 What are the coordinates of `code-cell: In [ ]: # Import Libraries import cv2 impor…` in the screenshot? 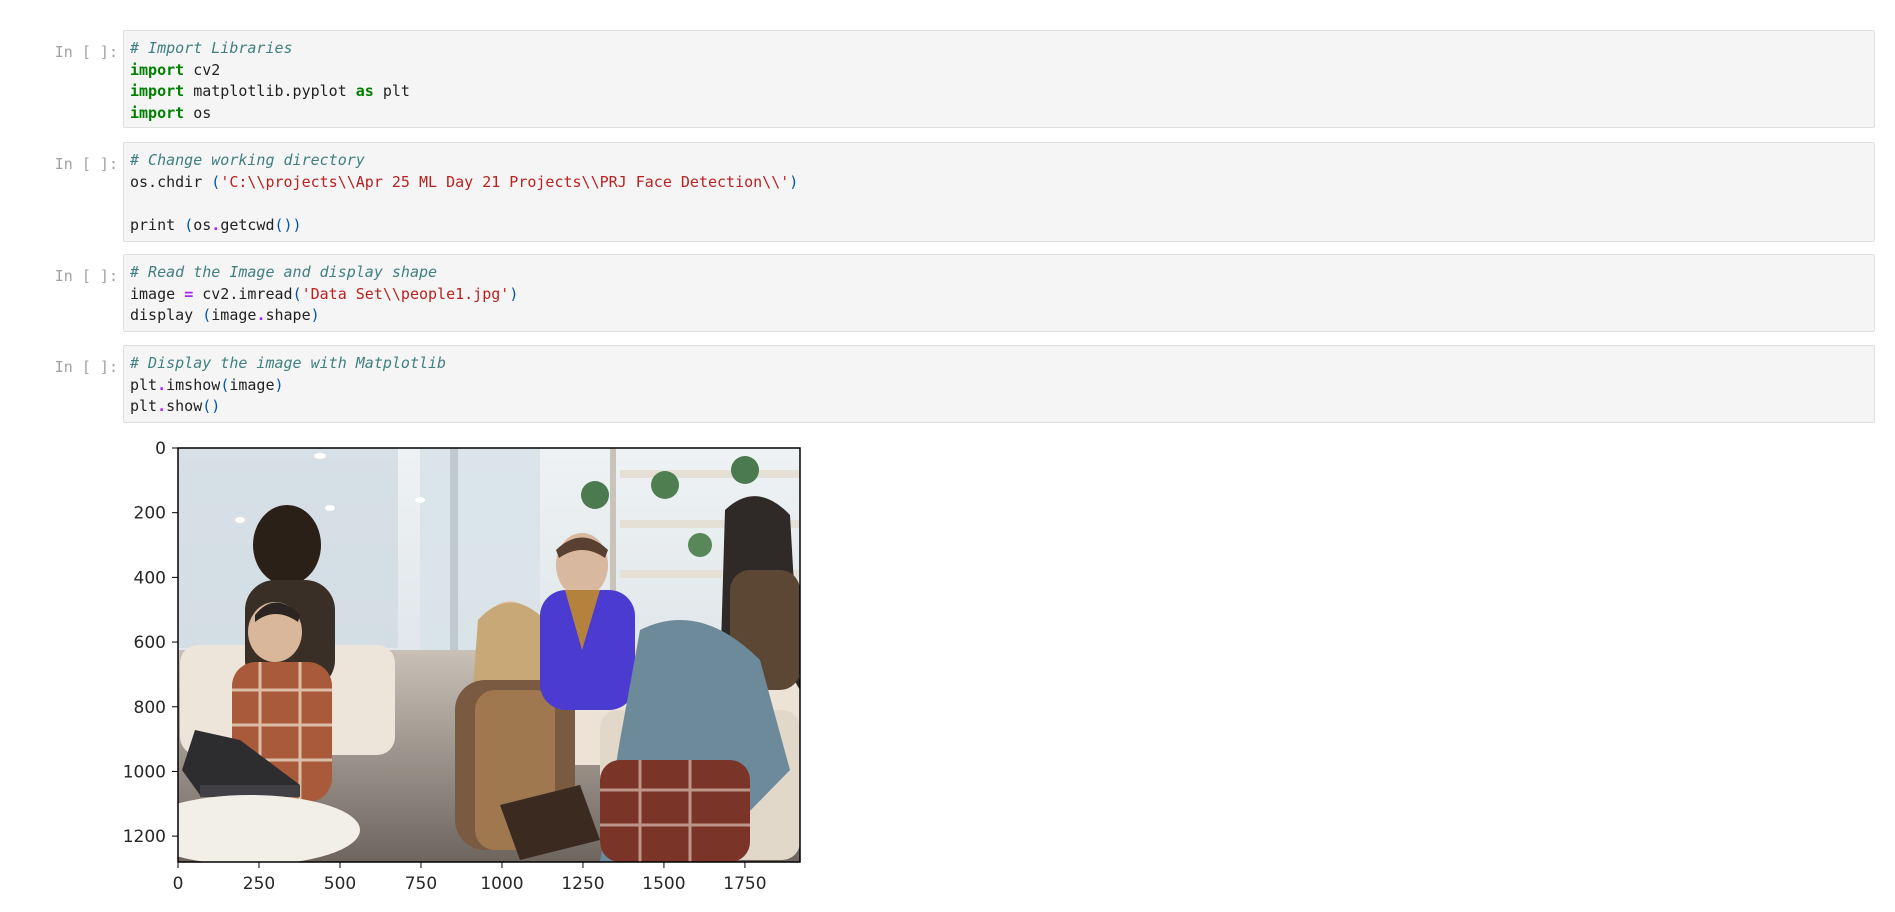 It's located at (947, 79).